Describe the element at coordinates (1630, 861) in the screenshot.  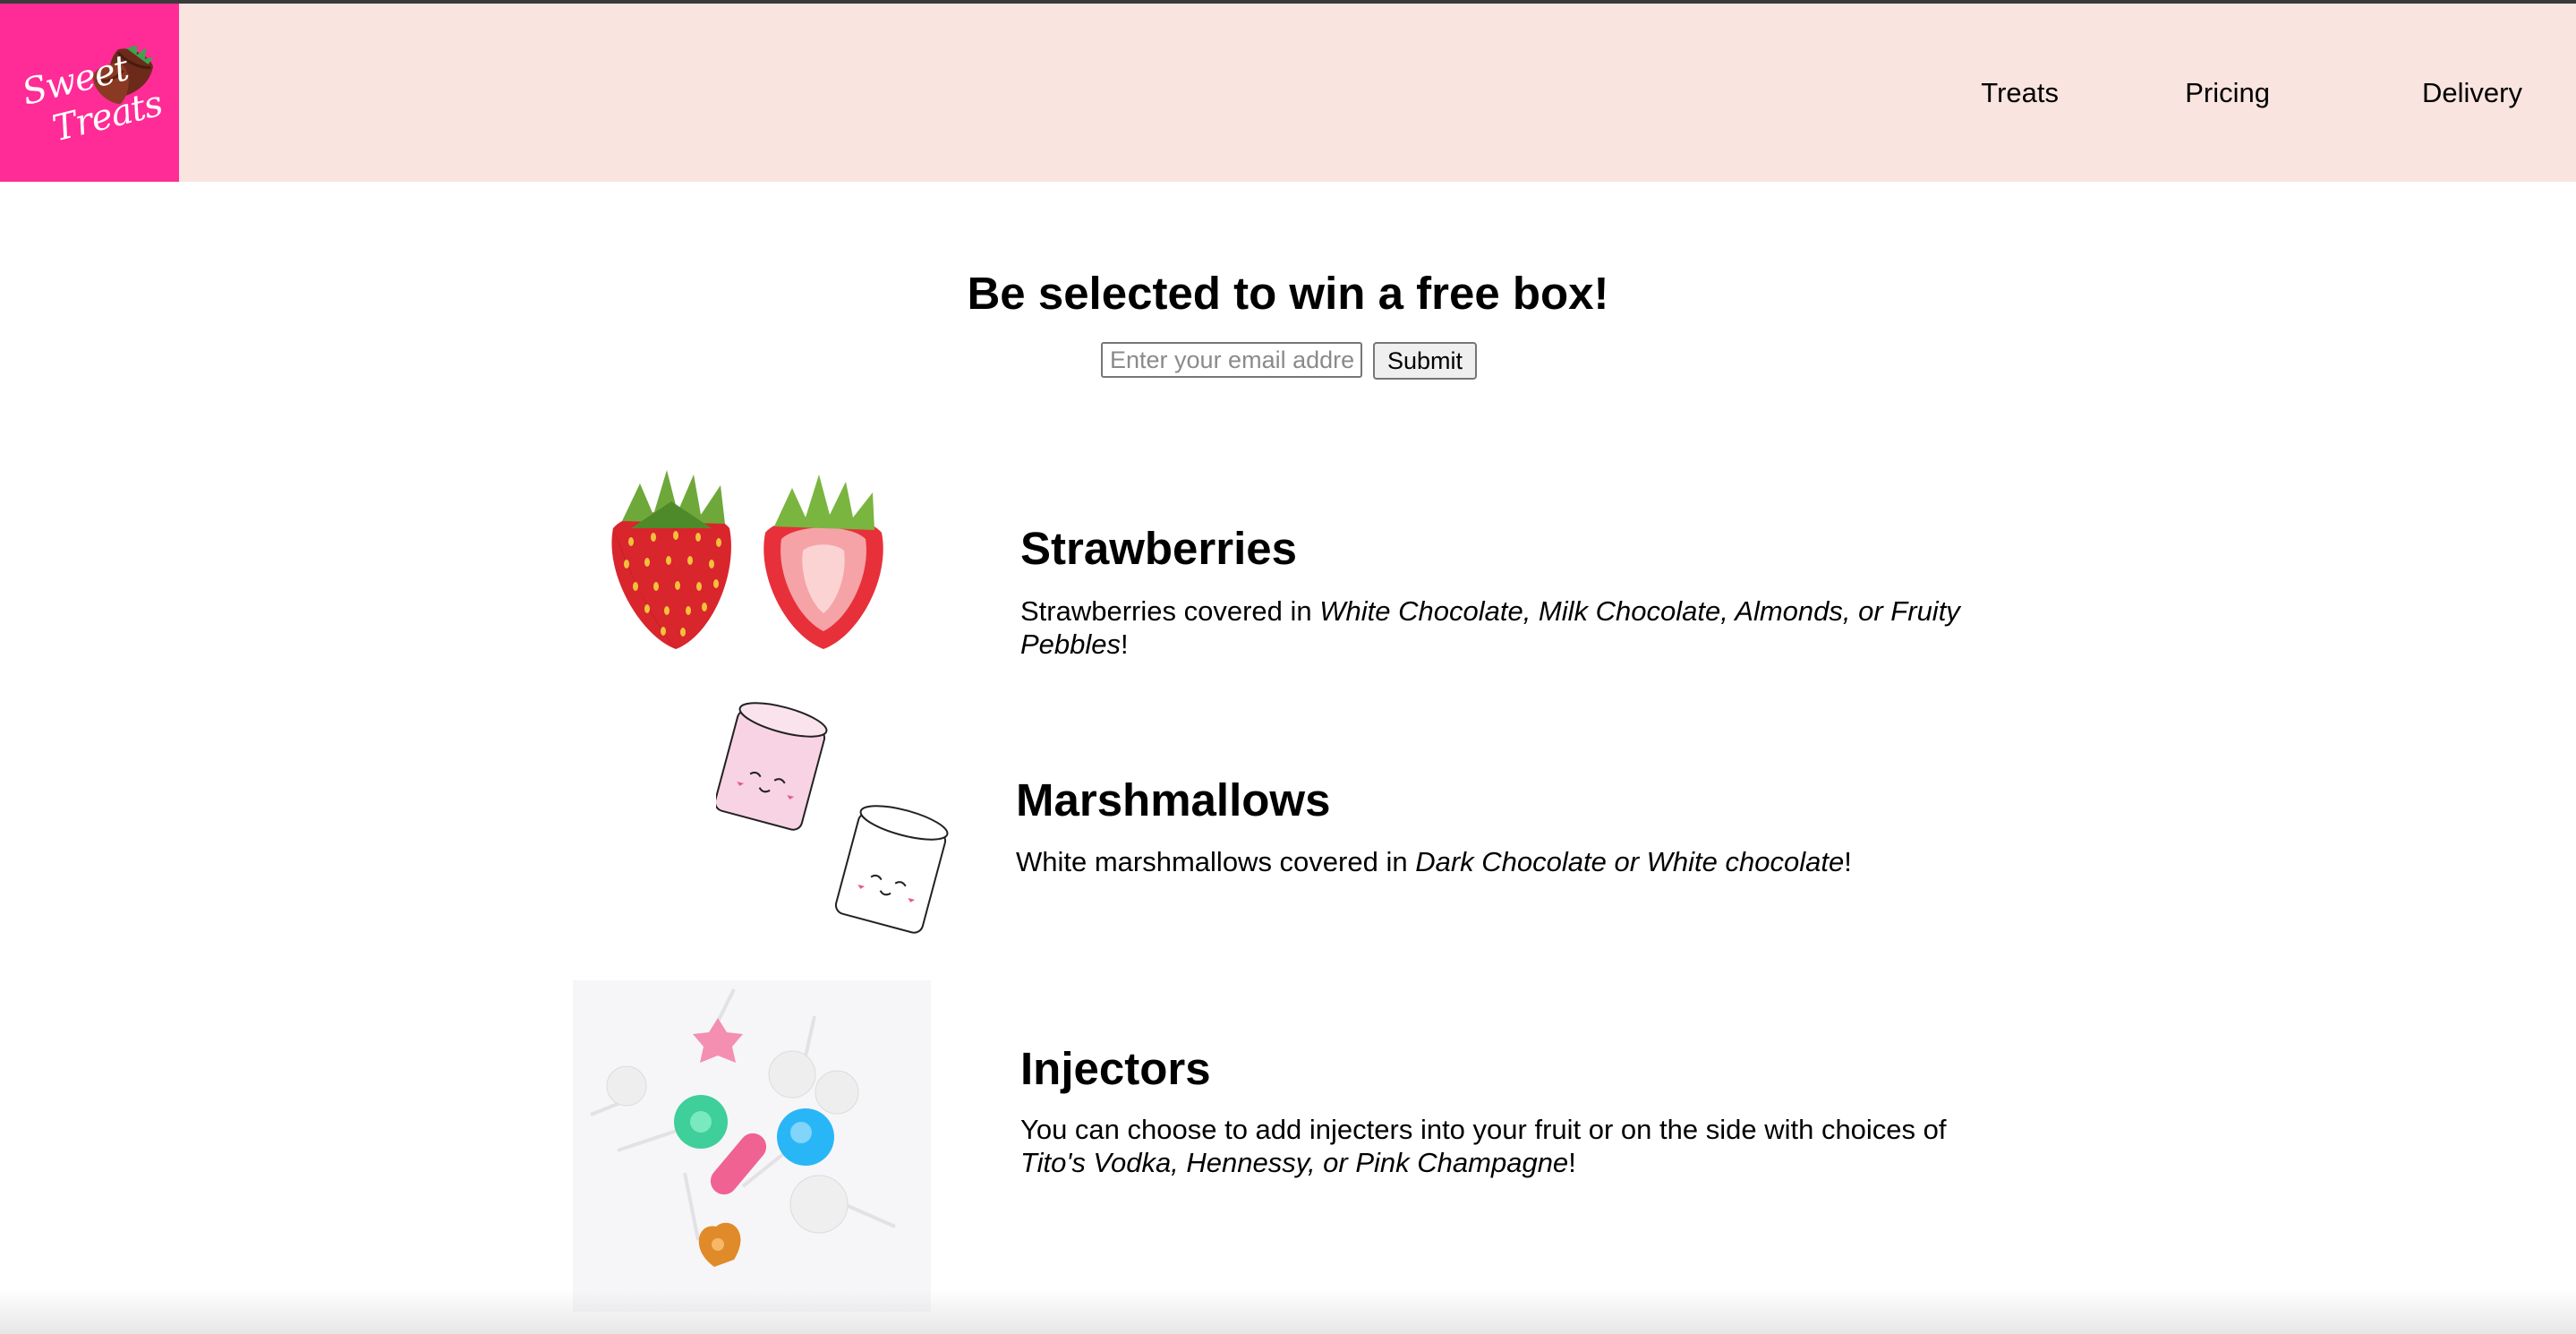
I see `treat-options: Dark Chocolate or White chocolate` at that location.